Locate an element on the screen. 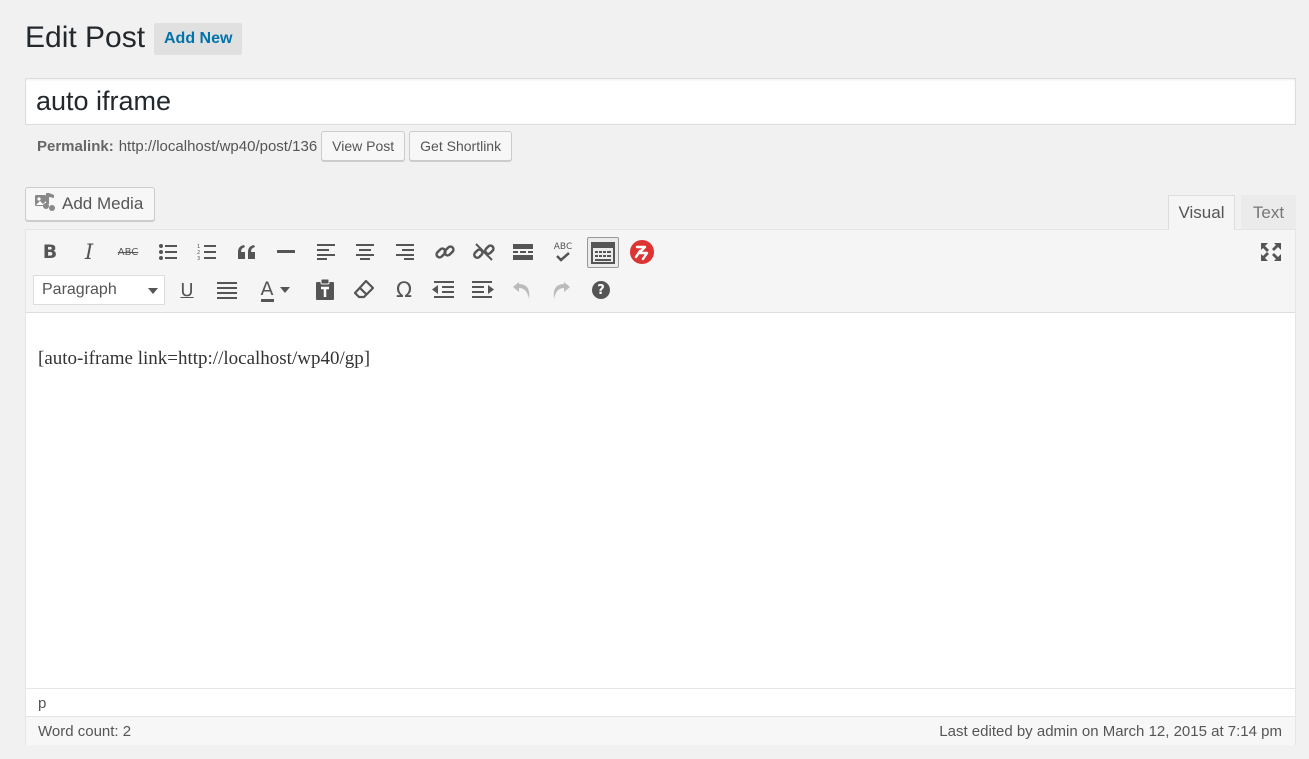  add-media-label: Add Media is located at coordinates (103, 203).